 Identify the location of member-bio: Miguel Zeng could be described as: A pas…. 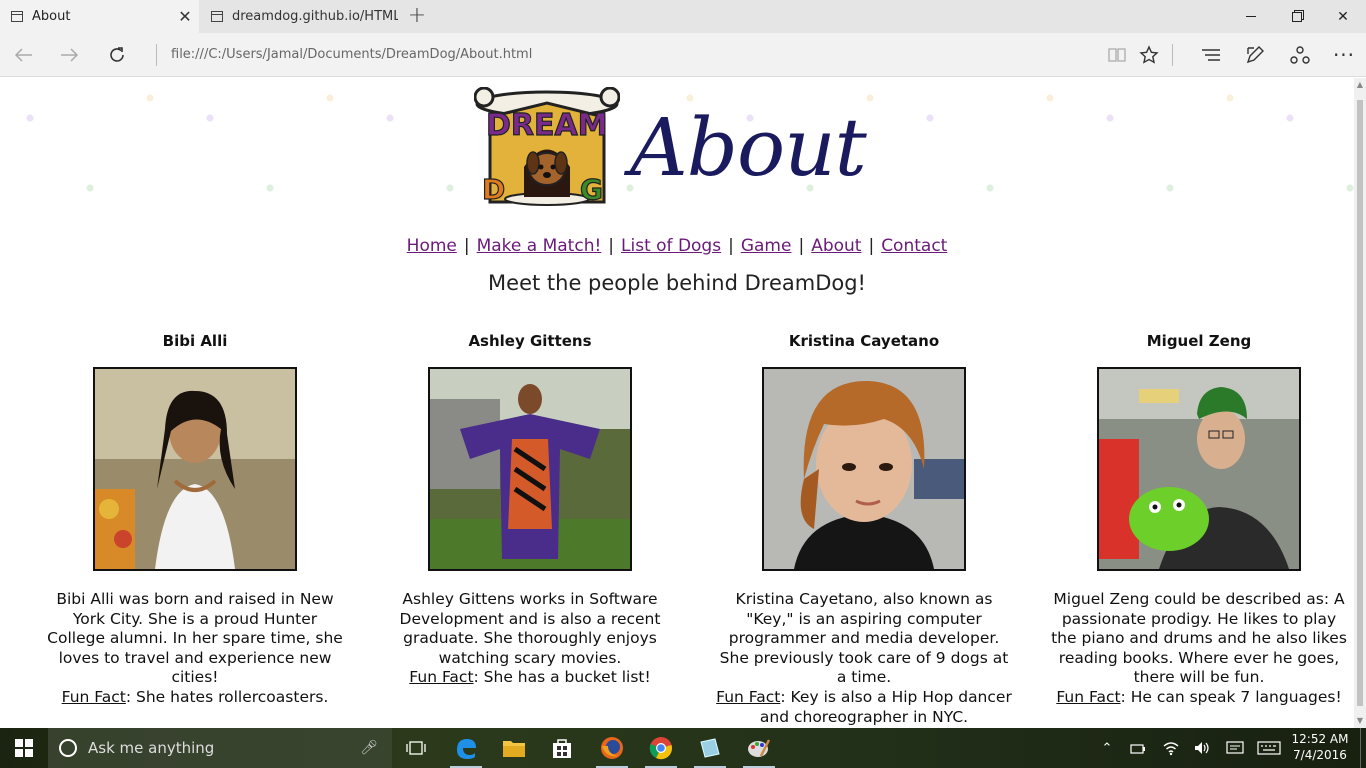
(1199, 649).